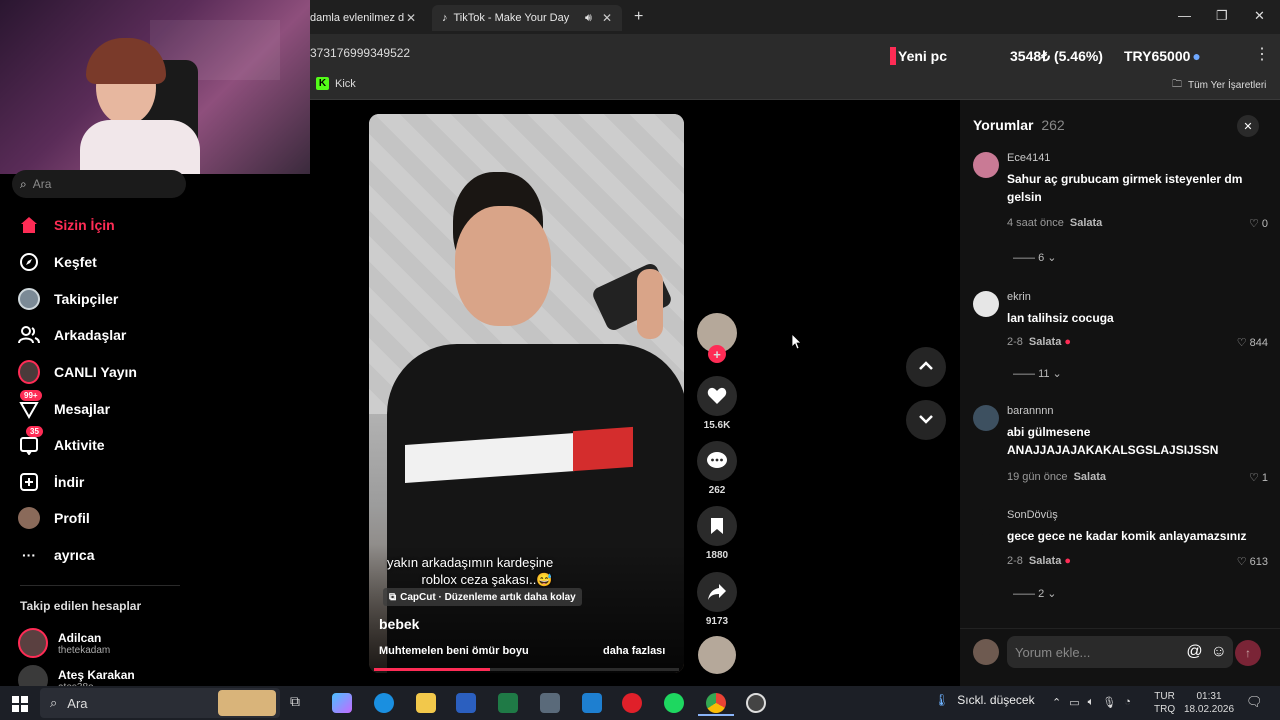  I want to click on sidebar-search: ⌕ Ara, so click(99, 184).